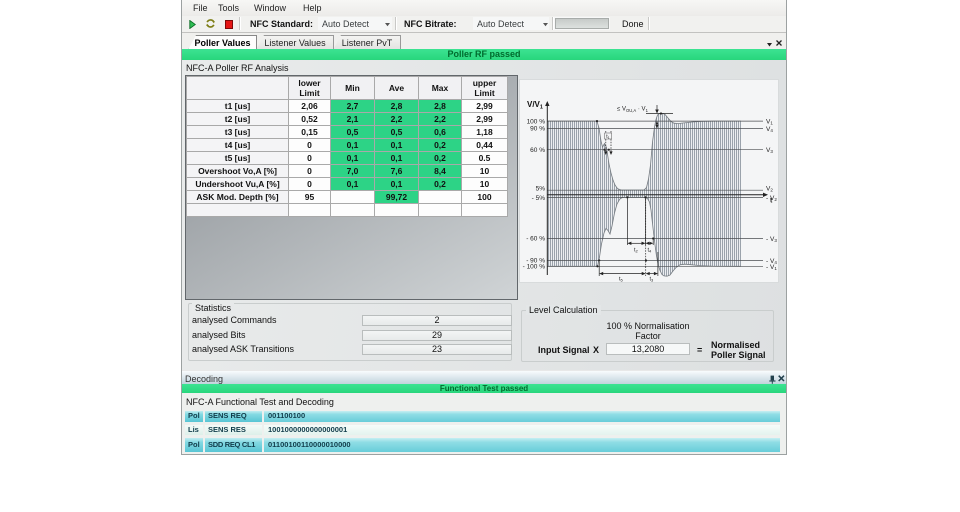  I want to click on svg-text: V4, so click(769, 129).